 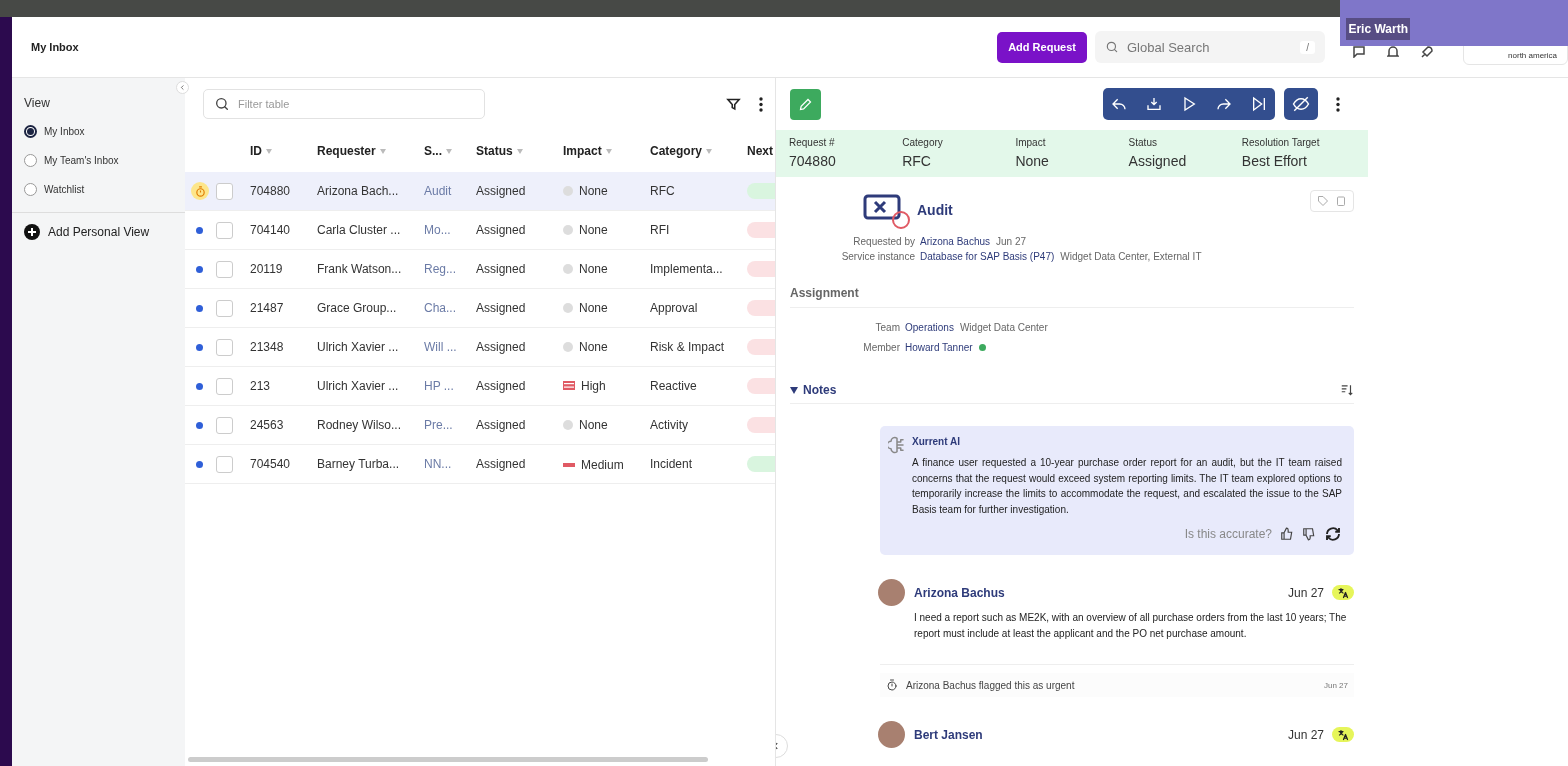 I want to click on edit-button, so click(x=805, y=104).